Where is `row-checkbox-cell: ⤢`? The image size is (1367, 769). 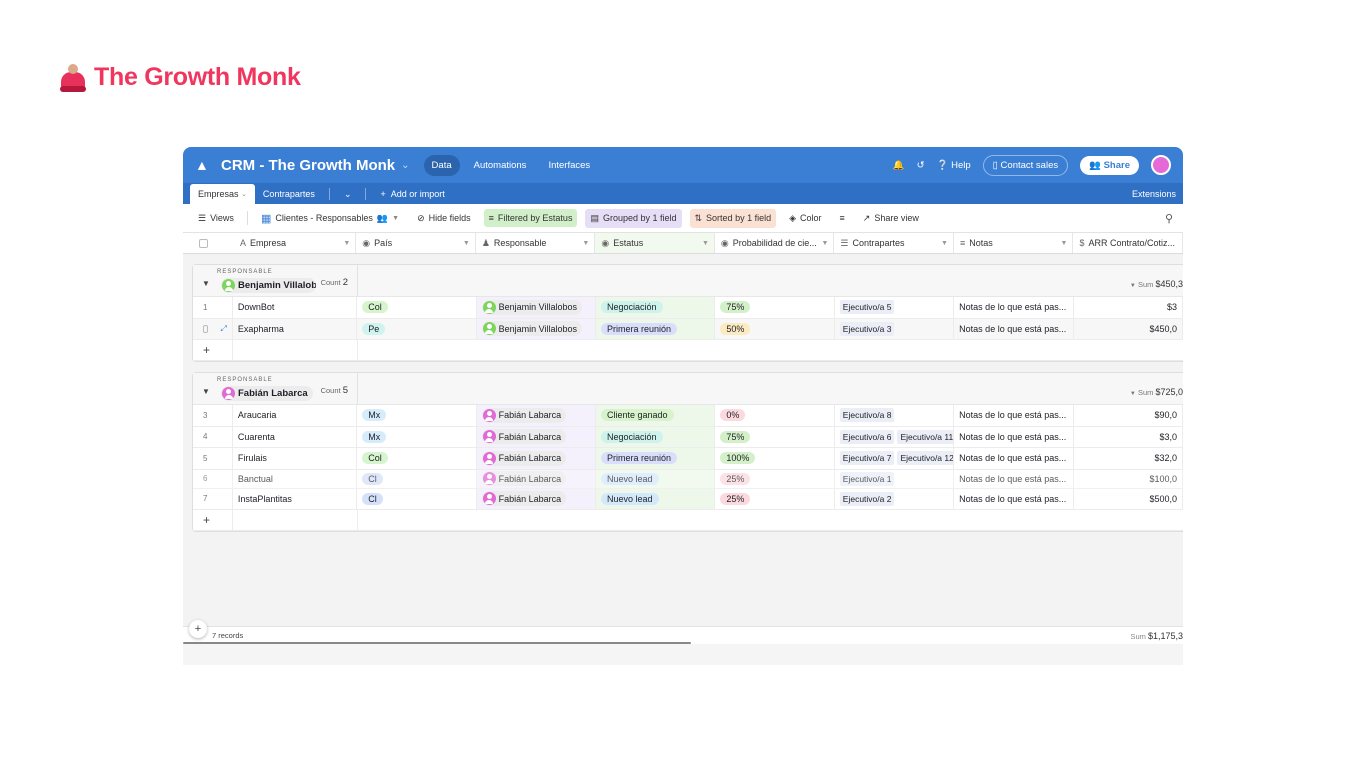 row-checkbox-cell: ⤢ is located at coordinates (213, 328).